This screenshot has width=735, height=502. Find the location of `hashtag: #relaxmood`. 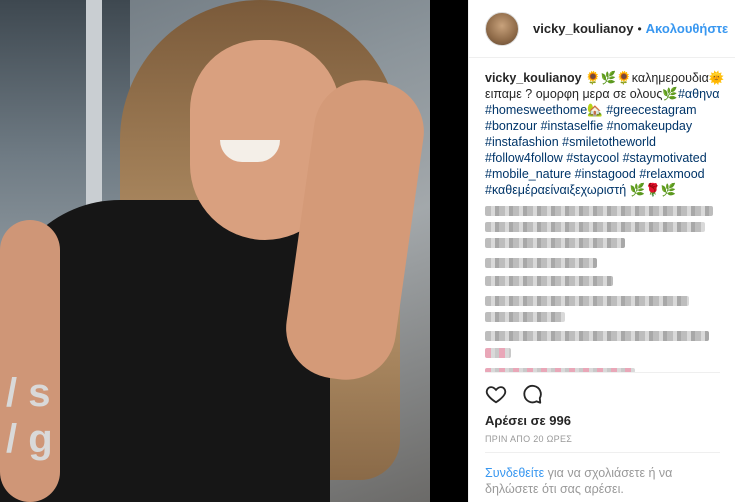

hashtag: #relaxmood is located at coordinates (671, 174).